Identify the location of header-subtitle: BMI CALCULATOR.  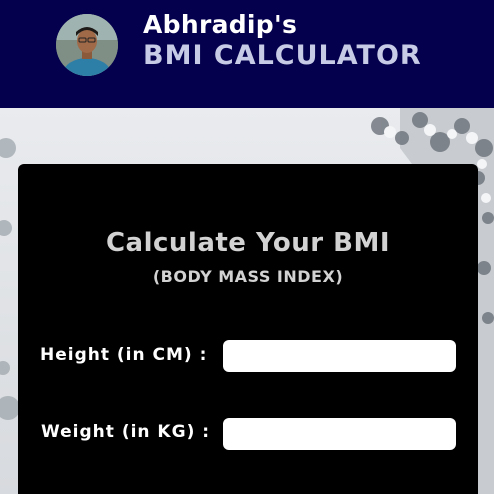
(282, 55).